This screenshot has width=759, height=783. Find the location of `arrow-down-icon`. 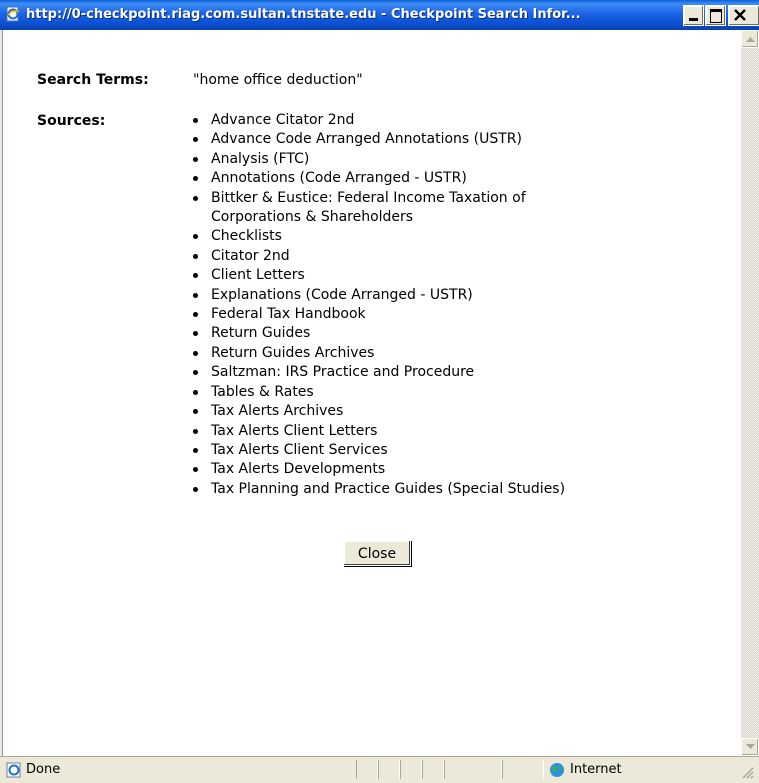

arrow-down-icon is located at coordinates (750, 746).